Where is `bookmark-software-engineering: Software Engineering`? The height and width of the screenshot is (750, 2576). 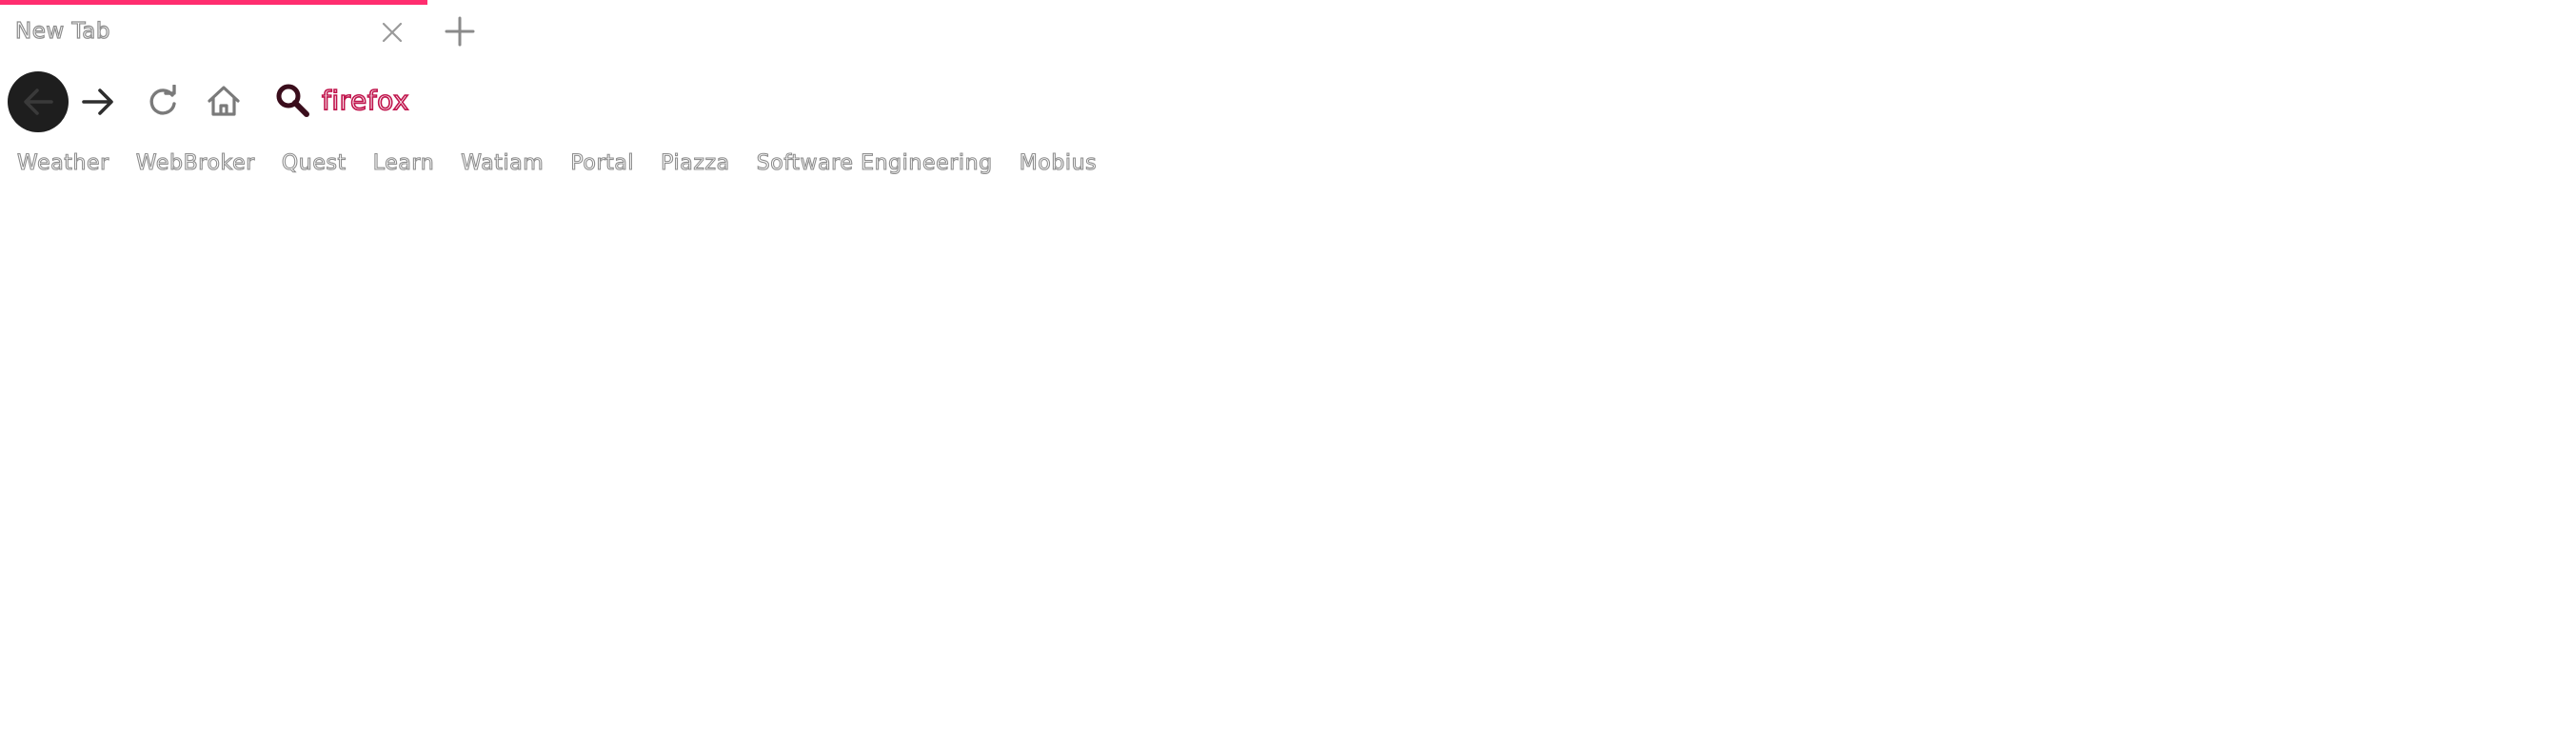
bookmark-software-engineering: Software Engineering is located at coordinates (875, 163).